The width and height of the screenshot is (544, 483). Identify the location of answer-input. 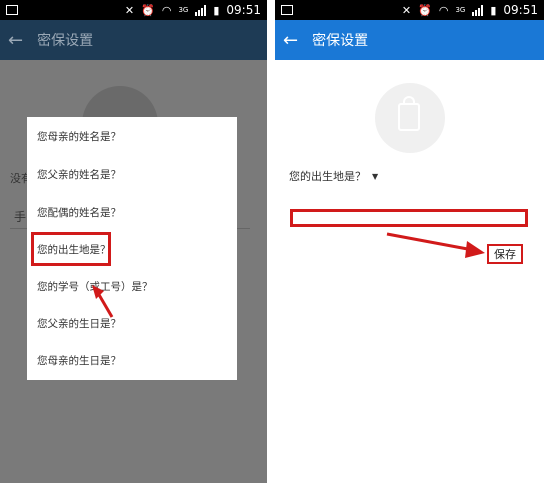
(409, 218).